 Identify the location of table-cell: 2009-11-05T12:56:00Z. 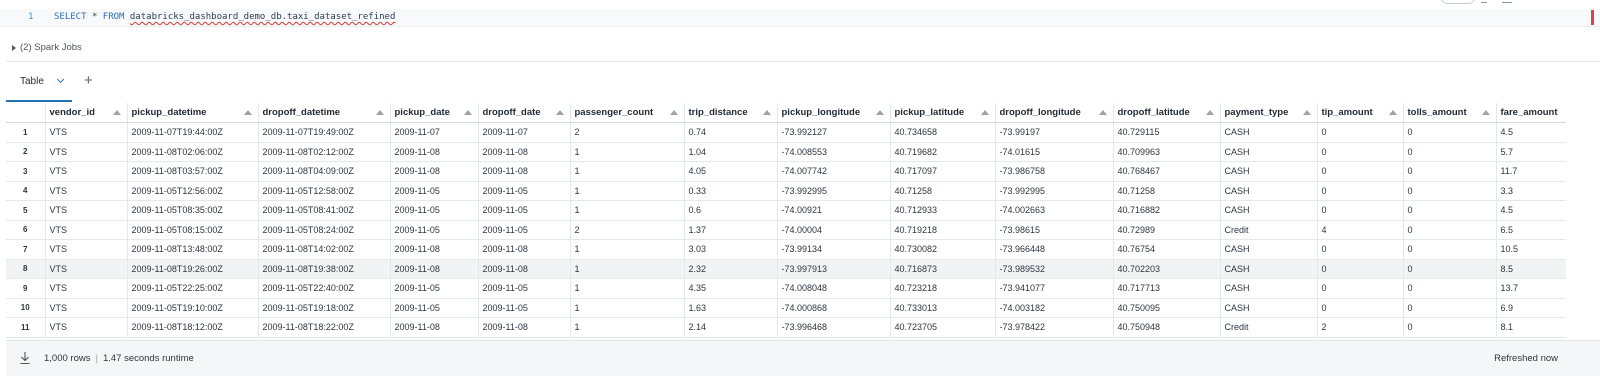
(193, 191).